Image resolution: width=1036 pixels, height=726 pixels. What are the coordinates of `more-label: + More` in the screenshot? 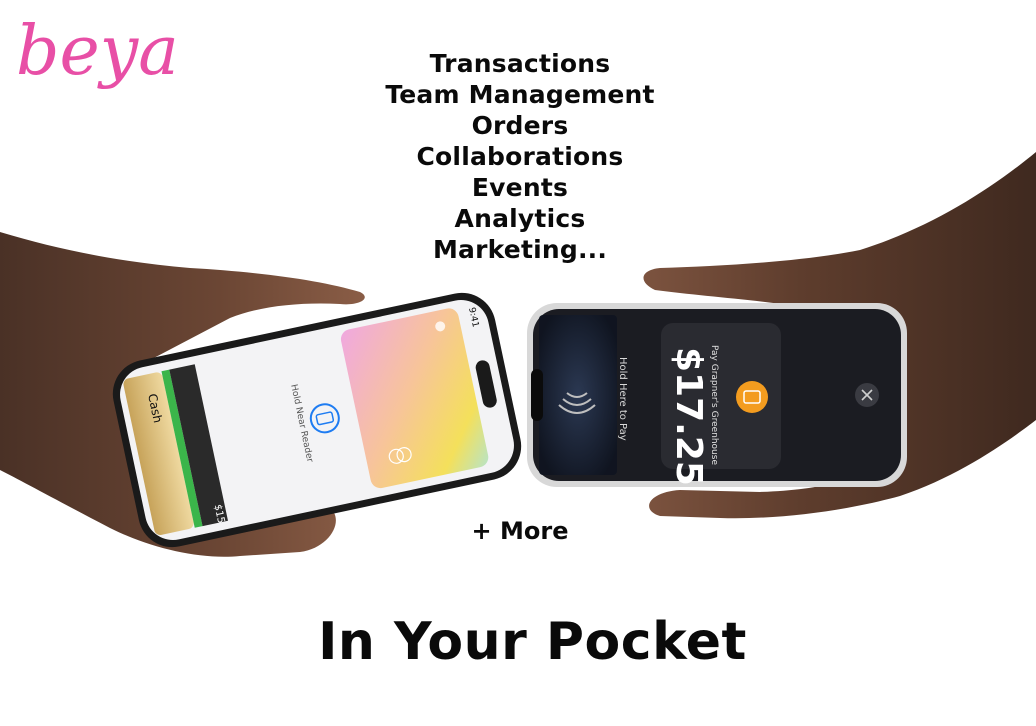 It's located at (520, 531).